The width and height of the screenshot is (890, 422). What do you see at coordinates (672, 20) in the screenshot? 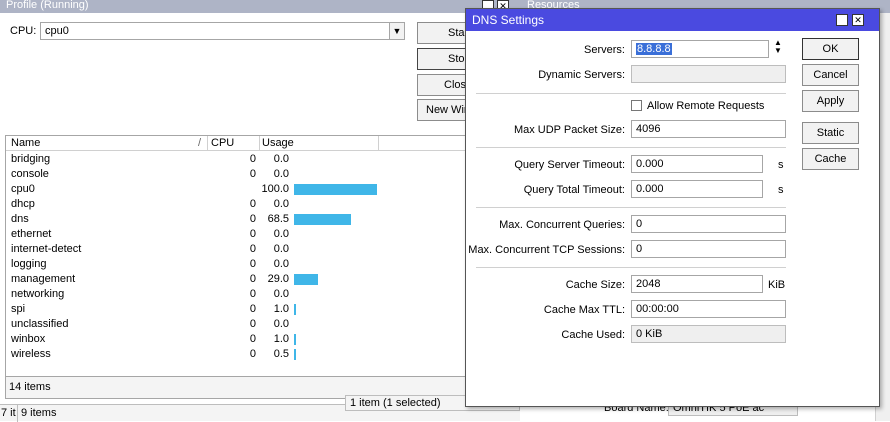
I see `dns-titlebar: DNS Settings ✕` at bounding box center [672, 20].